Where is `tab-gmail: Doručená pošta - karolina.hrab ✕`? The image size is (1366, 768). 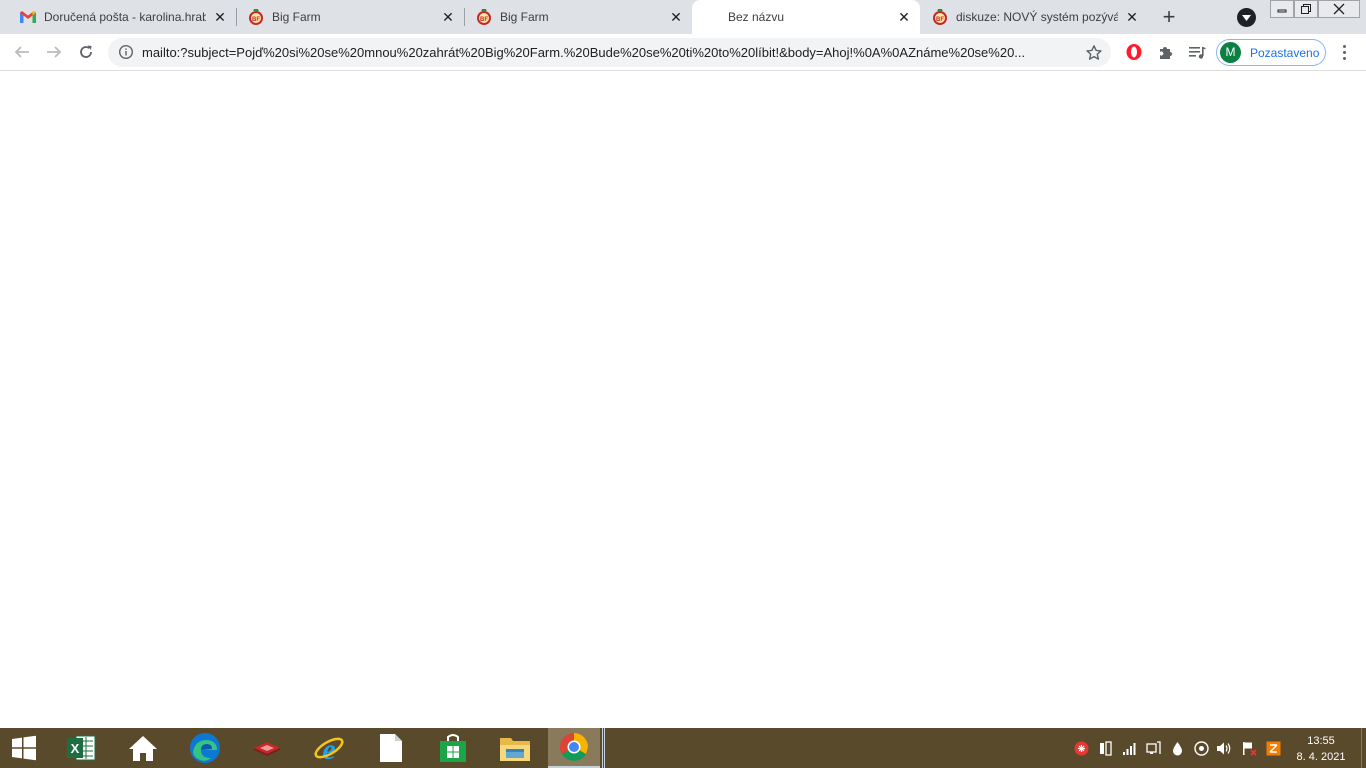
tab-gmail: Doručená pošta - karolina.hrab ✕ is located at coordinates (122, 17).